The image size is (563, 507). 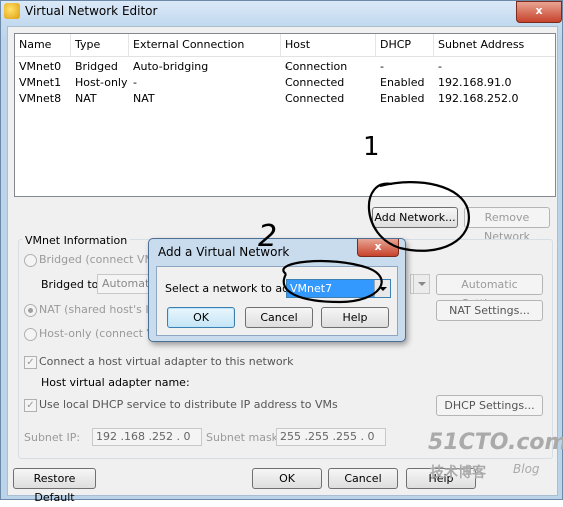 I want to click on cell-name: VMnet1, so click(x=40, y=82).